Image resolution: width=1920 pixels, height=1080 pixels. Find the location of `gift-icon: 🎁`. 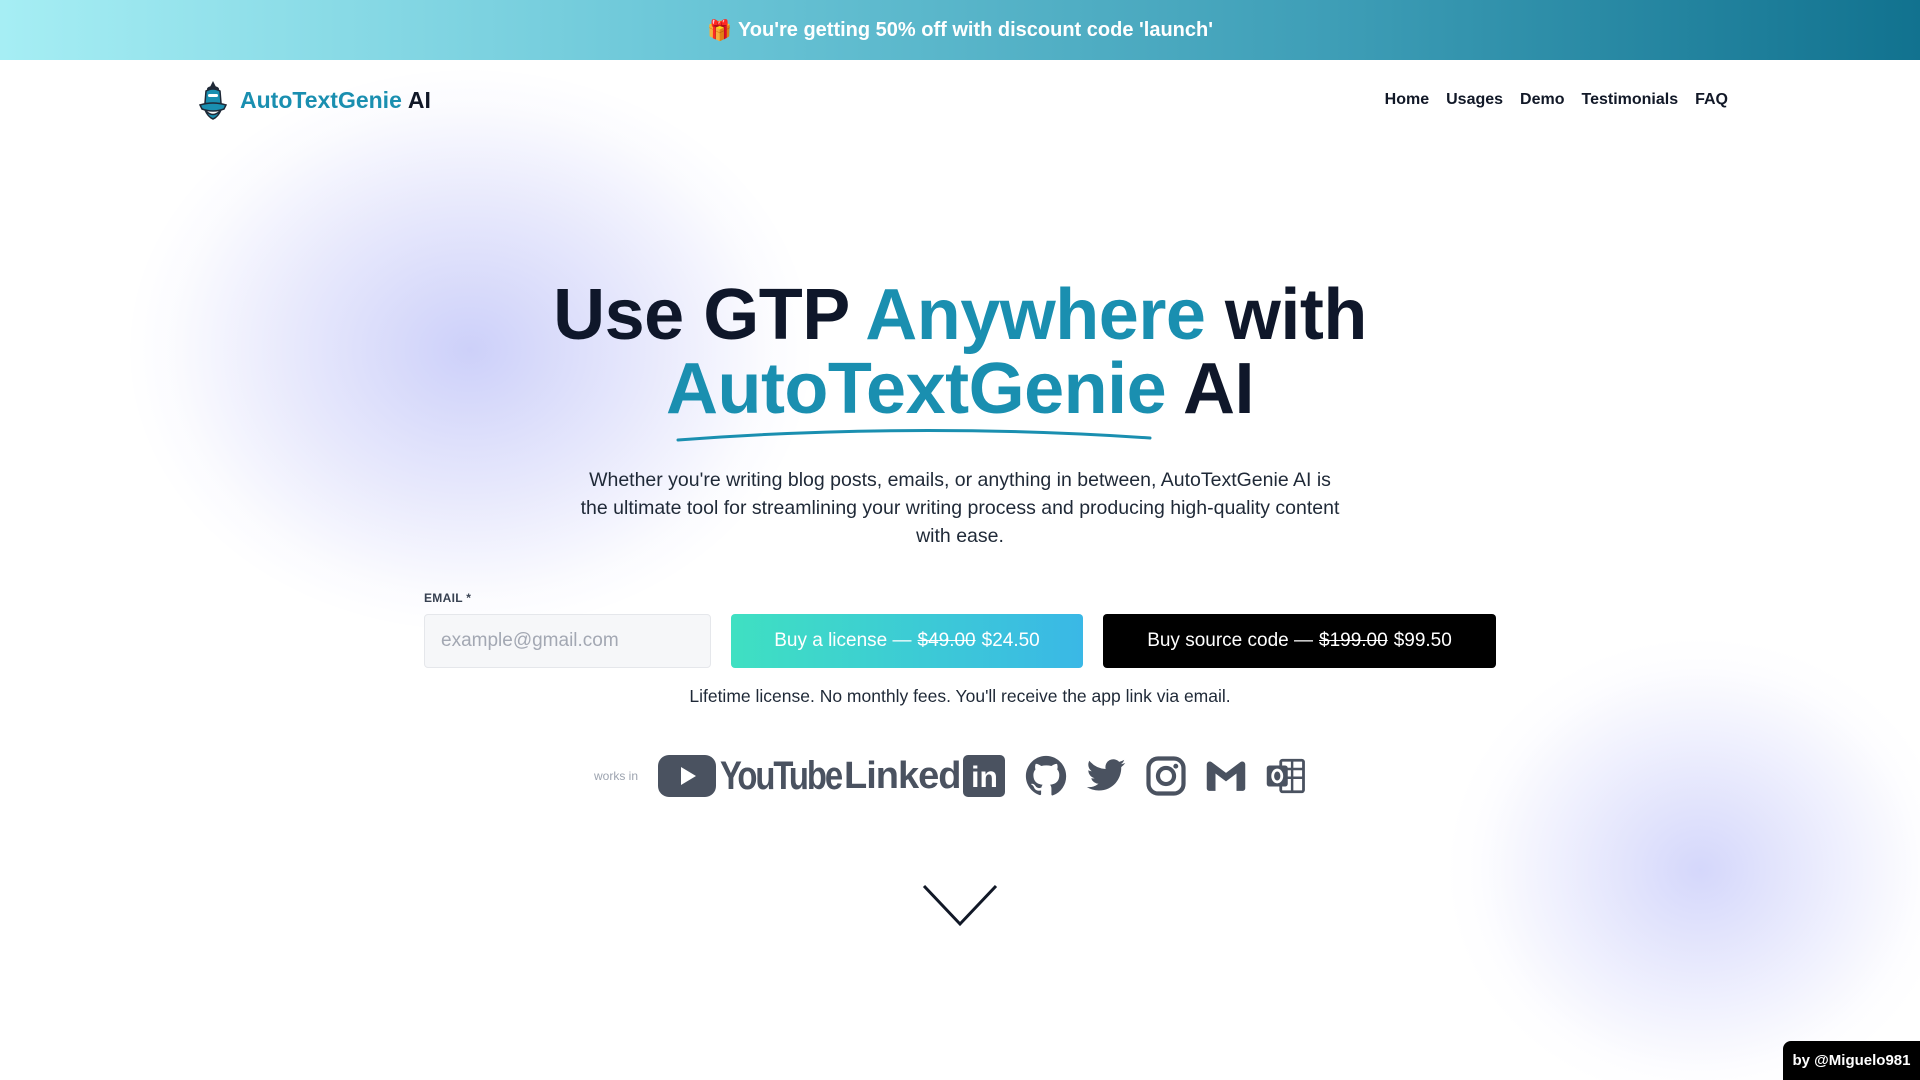

gift-icon: 🎁 is located at coordinates (719, 30).